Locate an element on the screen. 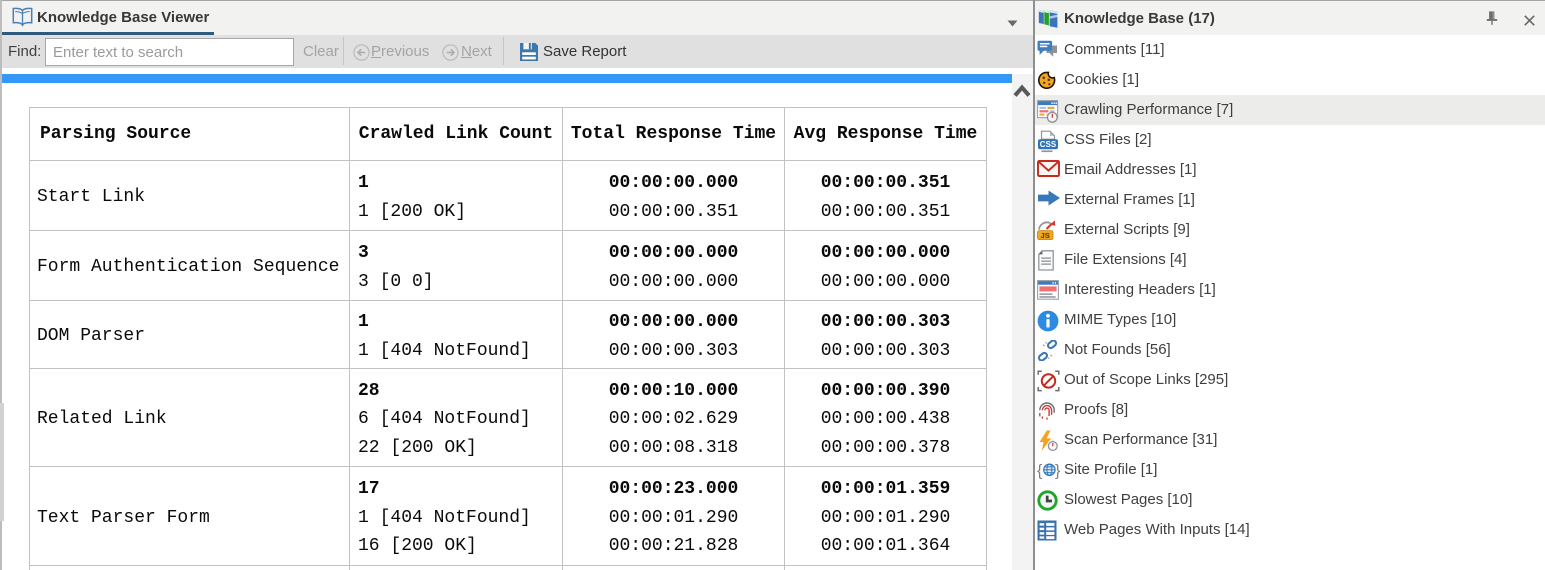 The image size is (1545, 570). svg-text: JS is located at coordinates (1045, 235).